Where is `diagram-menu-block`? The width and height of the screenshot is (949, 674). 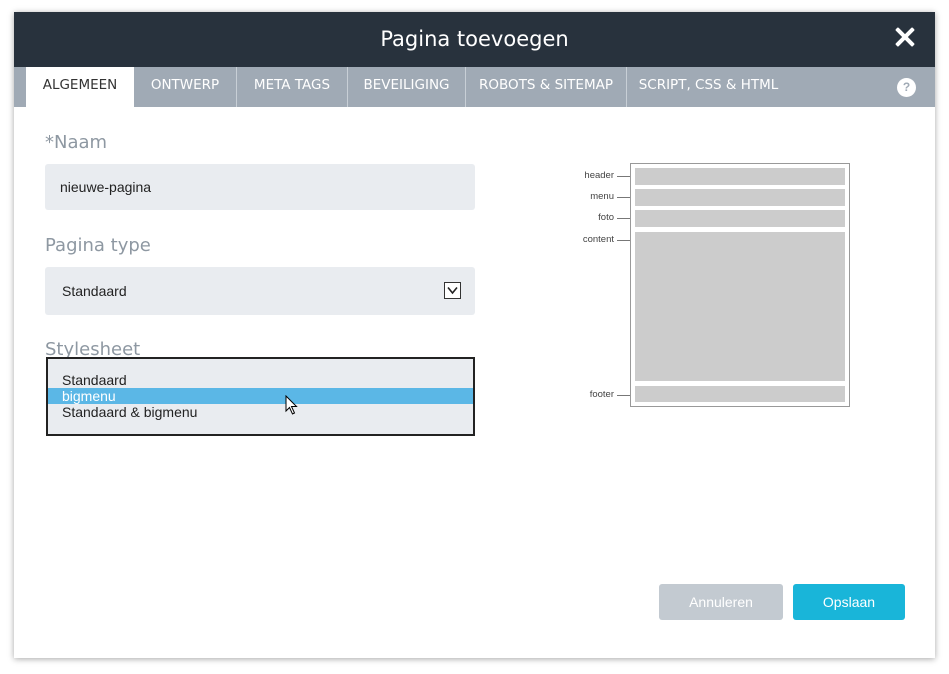
diagram-menu-block is located at coordinates (740, 197).